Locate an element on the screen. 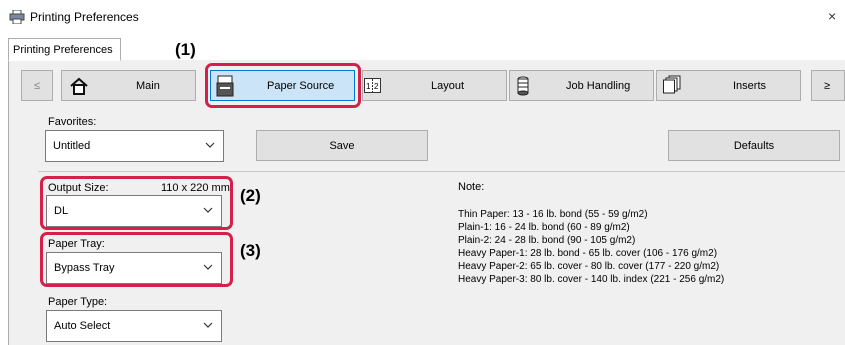 This screenshot has height=345, width=845. section-divider is located at coordinates (441, 171).